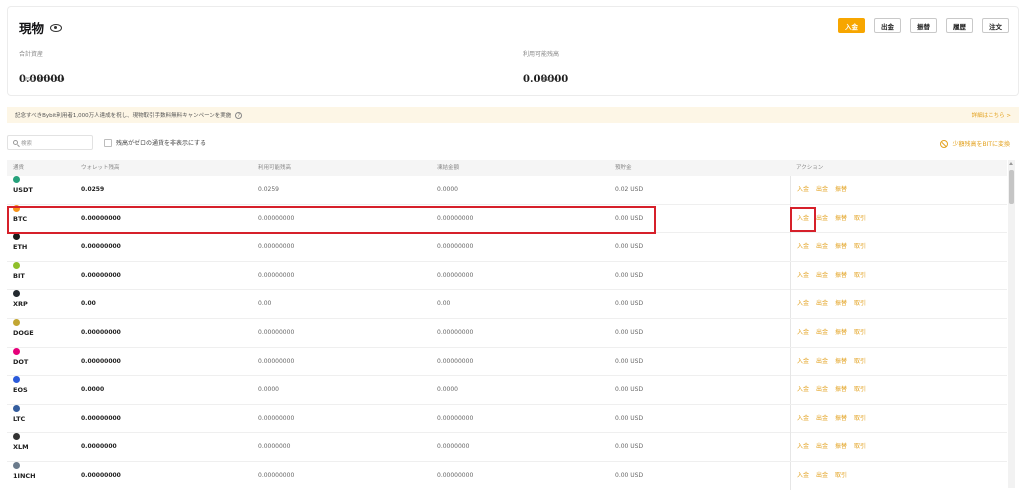 The height and width of the screenshot is (490, 1024). What do you see at coordinates (444, 304) in the screenshot?
I see `frozen-amount-cell: 0.00` at bounding box center [444, 304].